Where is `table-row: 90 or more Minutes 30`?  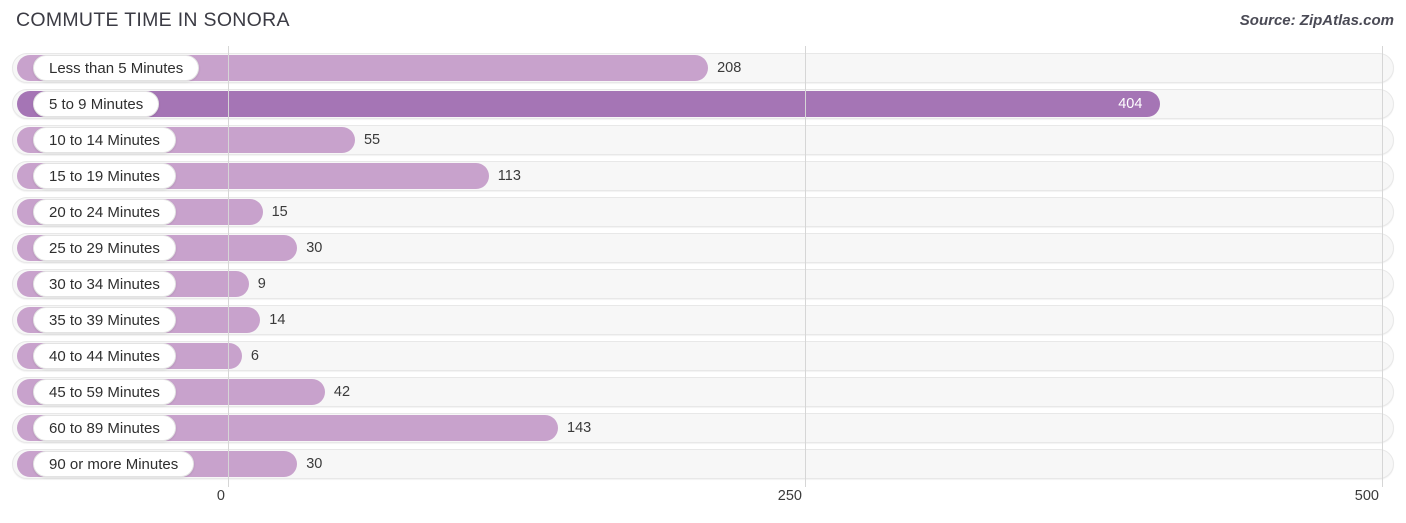
table-row: 90 or more Minutes 30 is located at coordinates (703, 464).